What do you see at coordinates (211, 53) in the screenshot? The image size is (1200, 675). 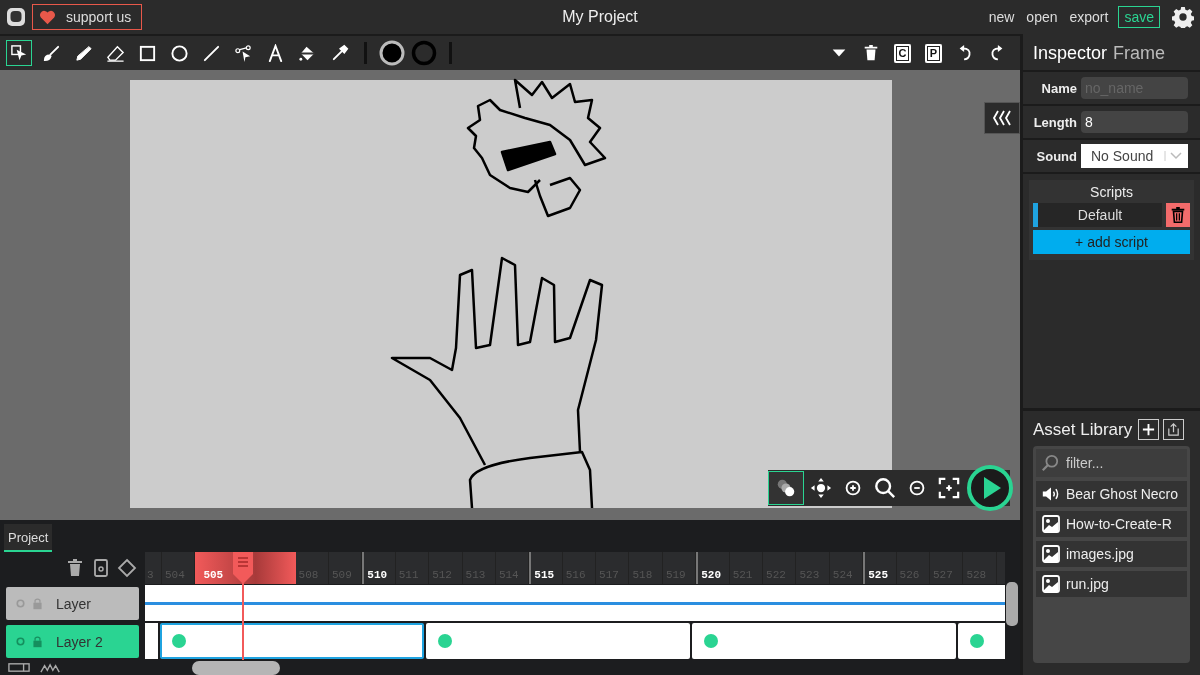 I see `line-icon` at bounding box center [211, 53].